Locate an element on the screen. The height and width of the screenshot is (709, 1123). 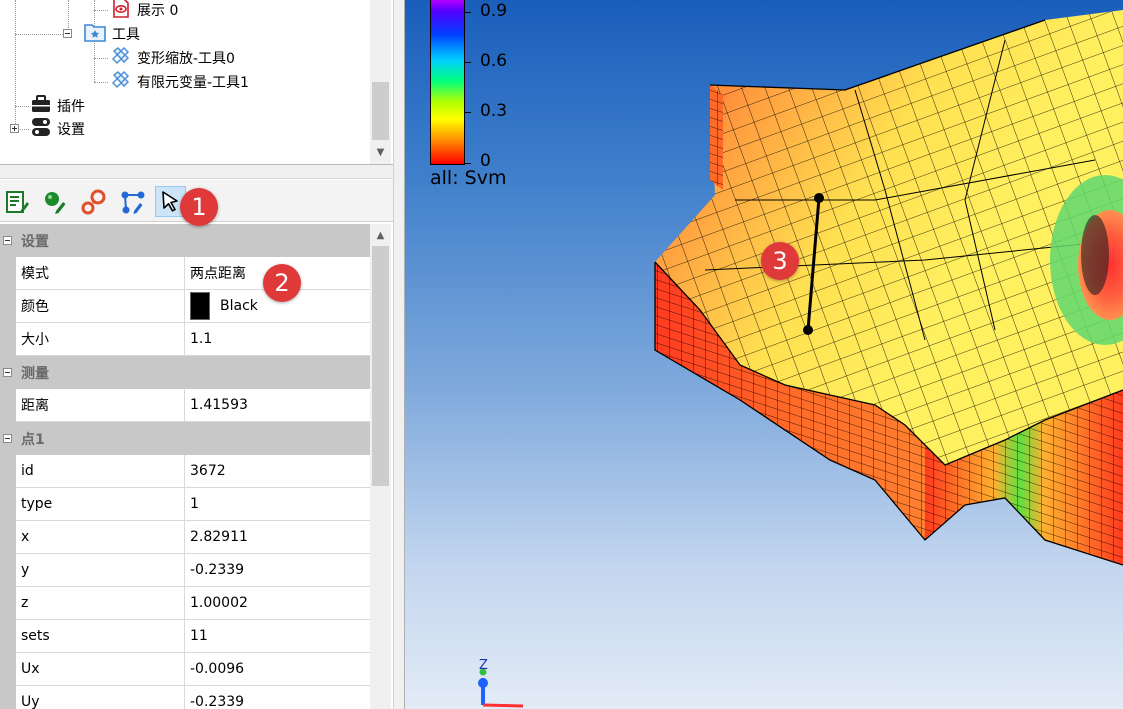
prop-row-y: y -0.2339 is located at coordinates (185, 570).